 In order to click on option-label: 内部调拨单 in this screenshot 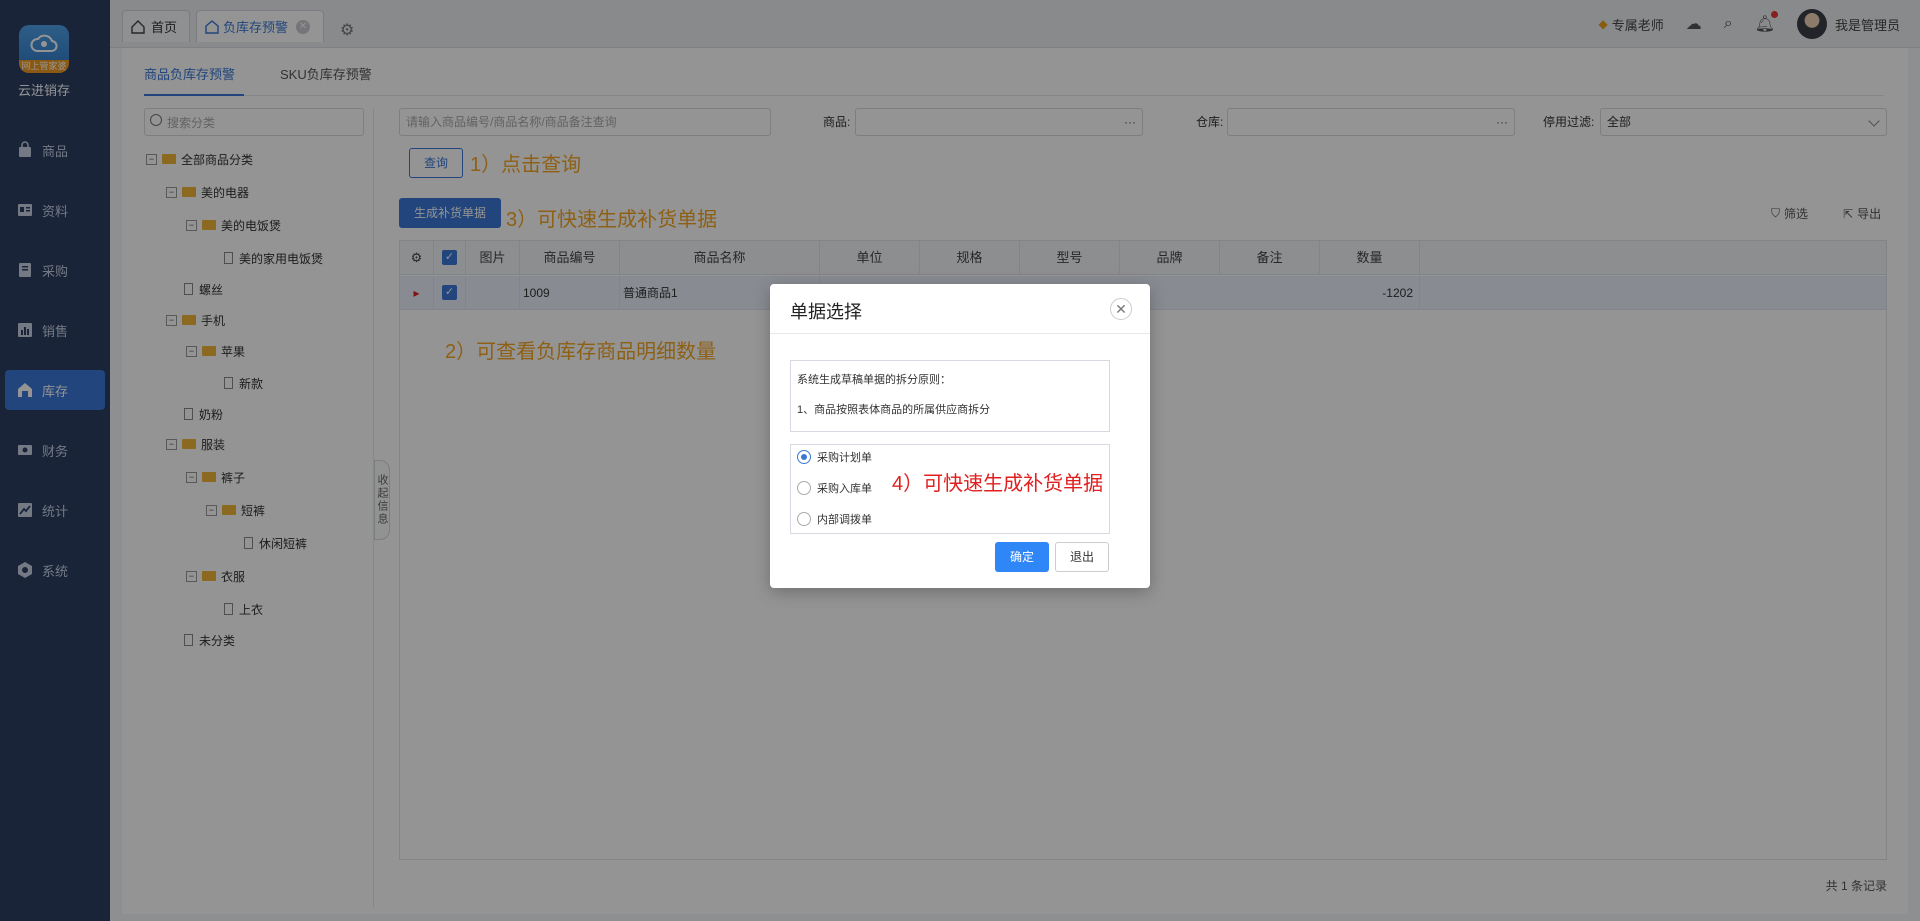, I will do `click(844, 520)`.